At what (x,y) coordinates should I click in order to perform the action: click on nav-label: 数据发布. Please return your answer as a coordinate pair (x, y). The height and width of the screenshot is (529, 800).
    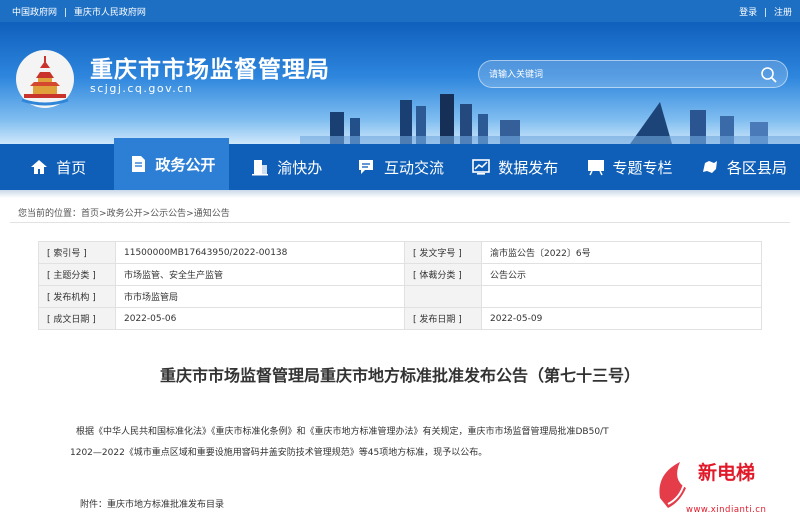
    Looking at the image, I should click on (528, 167).